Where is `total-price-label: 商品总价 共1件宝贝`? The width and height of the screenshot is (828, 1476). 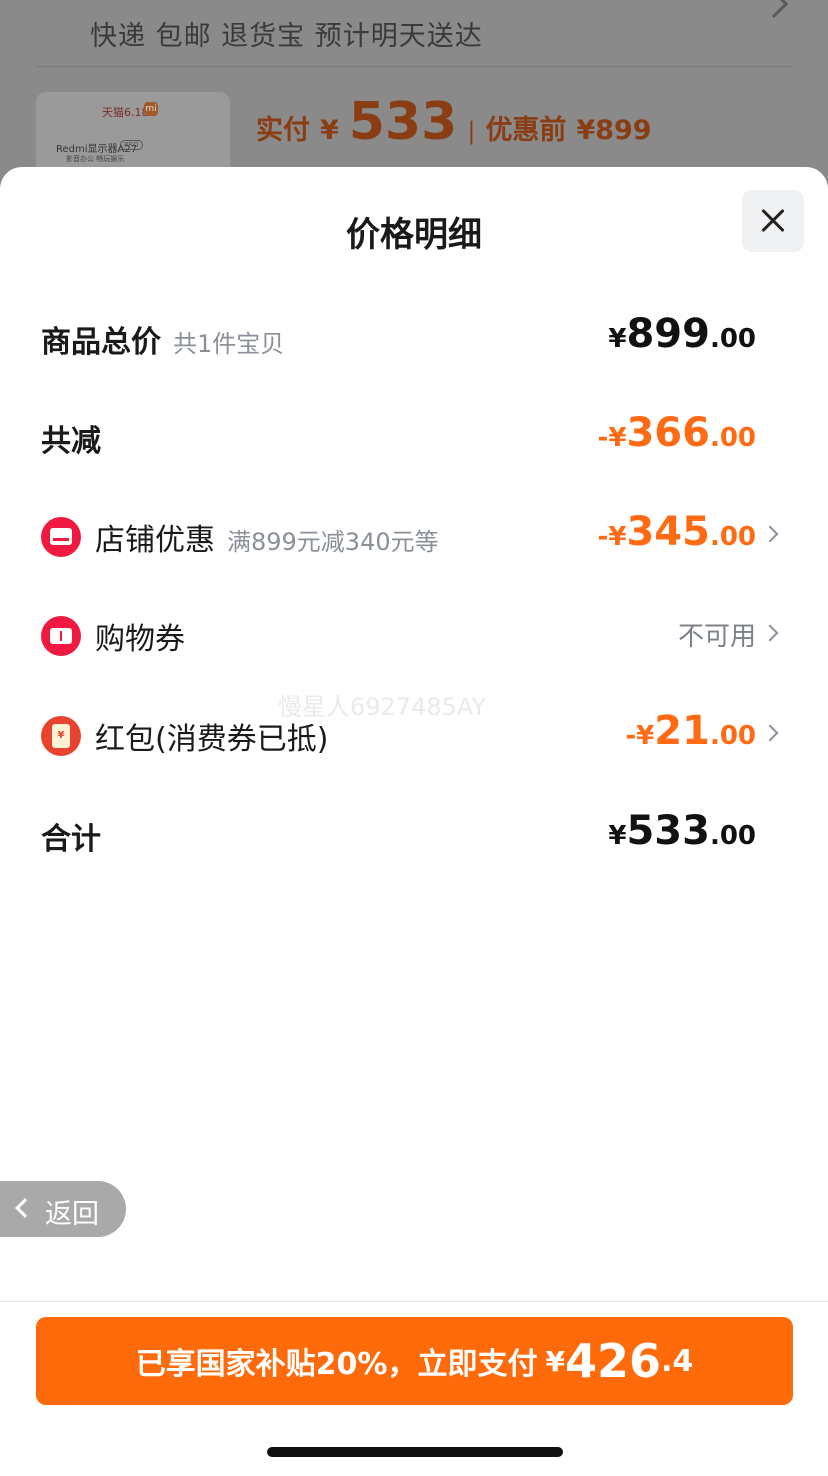 total-price-label: 商品总价 共1件宝贝 is located at coordinates (162, 339).